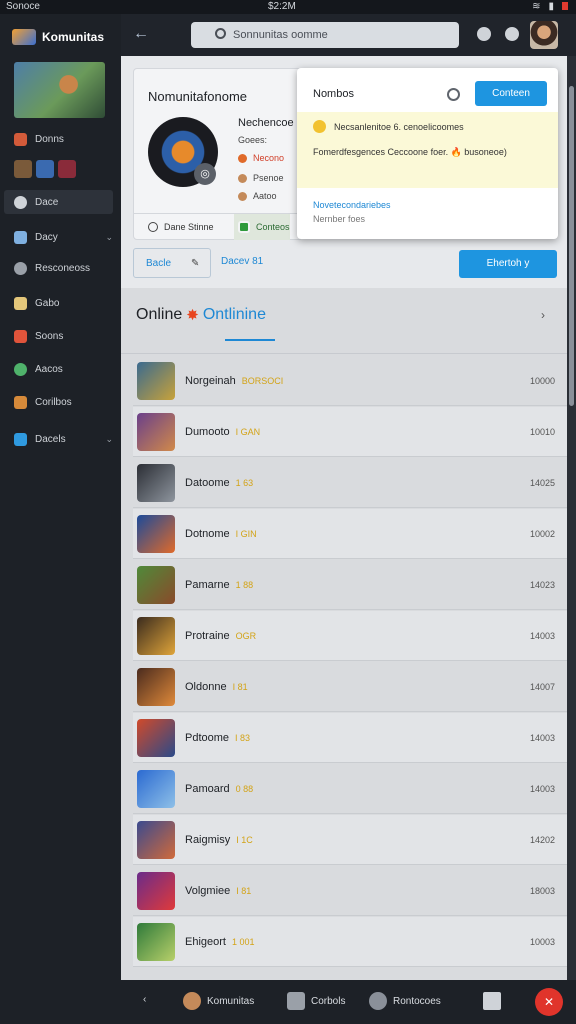 This screenshot has height=1024, width=576. What do you see at coordinates (244, 839) in the screenshot?
I see `list-item-tag: I 1C` at bounding box center [244, 839].